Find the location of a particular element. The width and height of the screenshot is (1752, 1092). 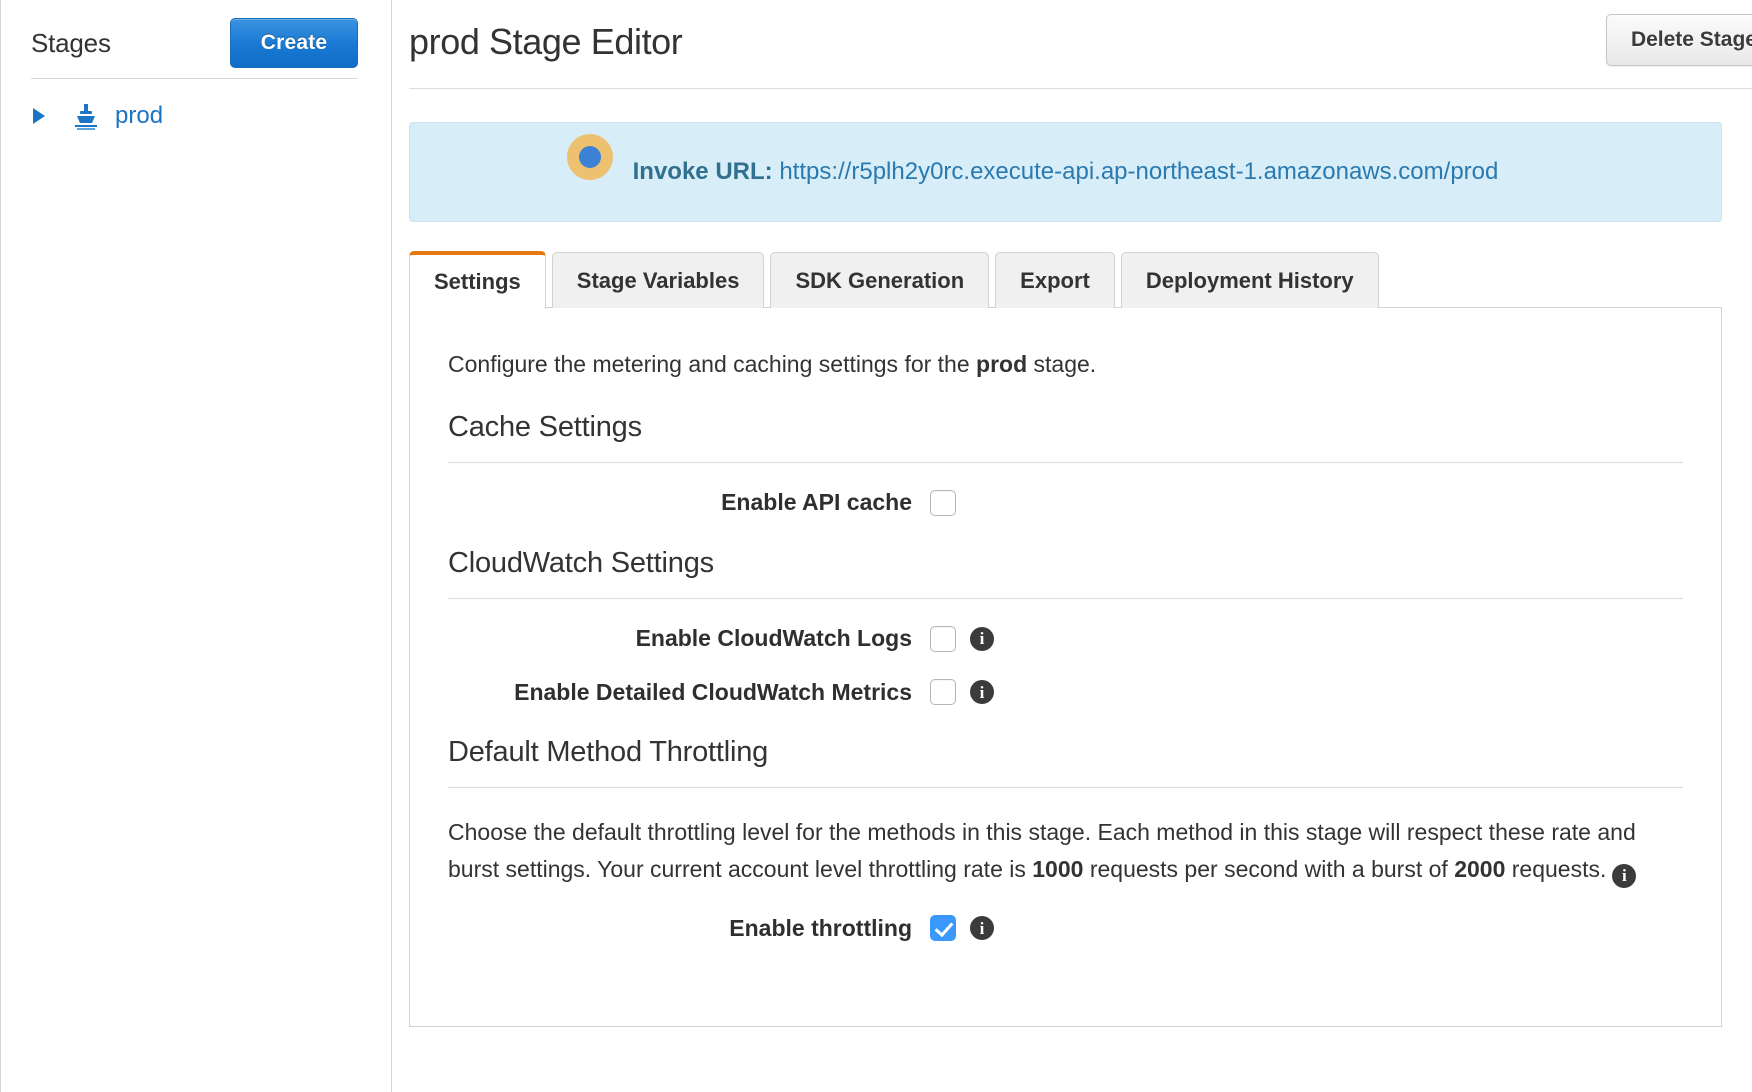

enable-detailed-metrics-checkbox is located at coordinates (943, 692).